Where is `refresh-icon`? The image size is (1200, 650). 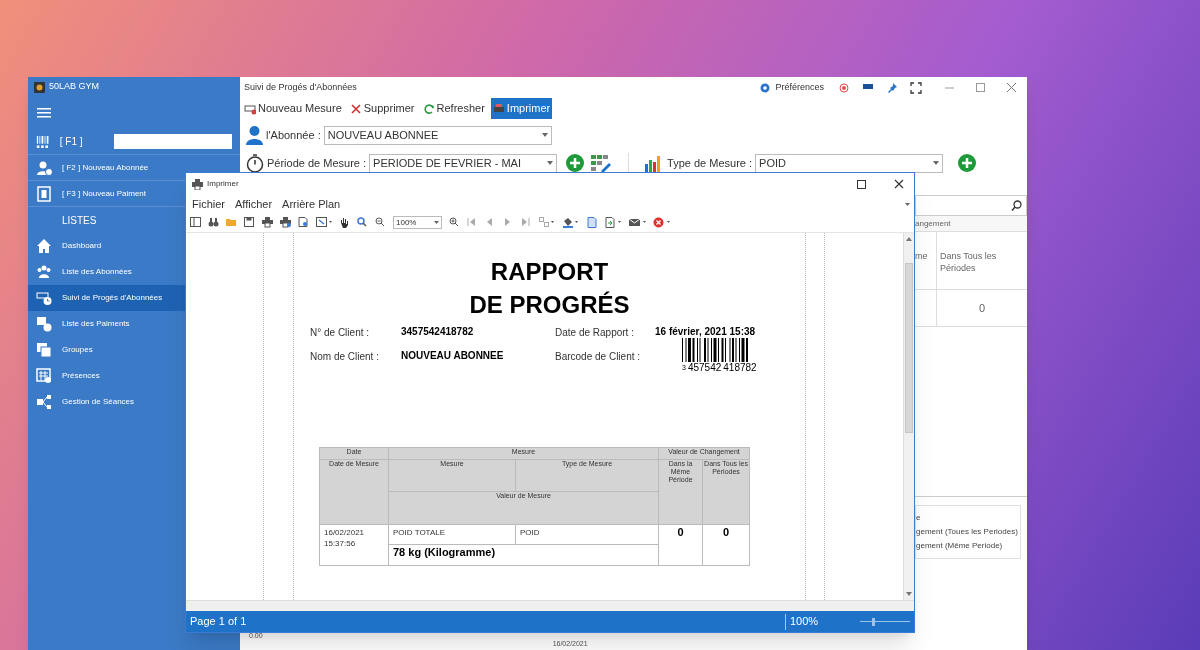 refresh-icon is located at coordinates (428, 108).